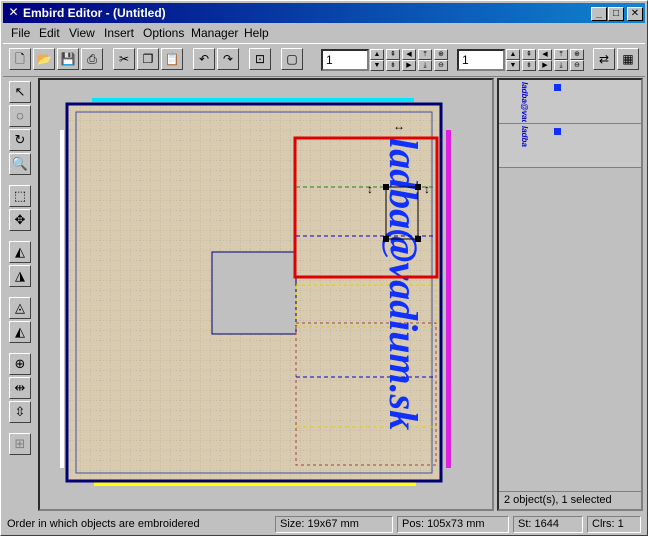 The width and height of the screenshot is (648, 536). I want to click on undo-icon: ↶, so click(204, 59).